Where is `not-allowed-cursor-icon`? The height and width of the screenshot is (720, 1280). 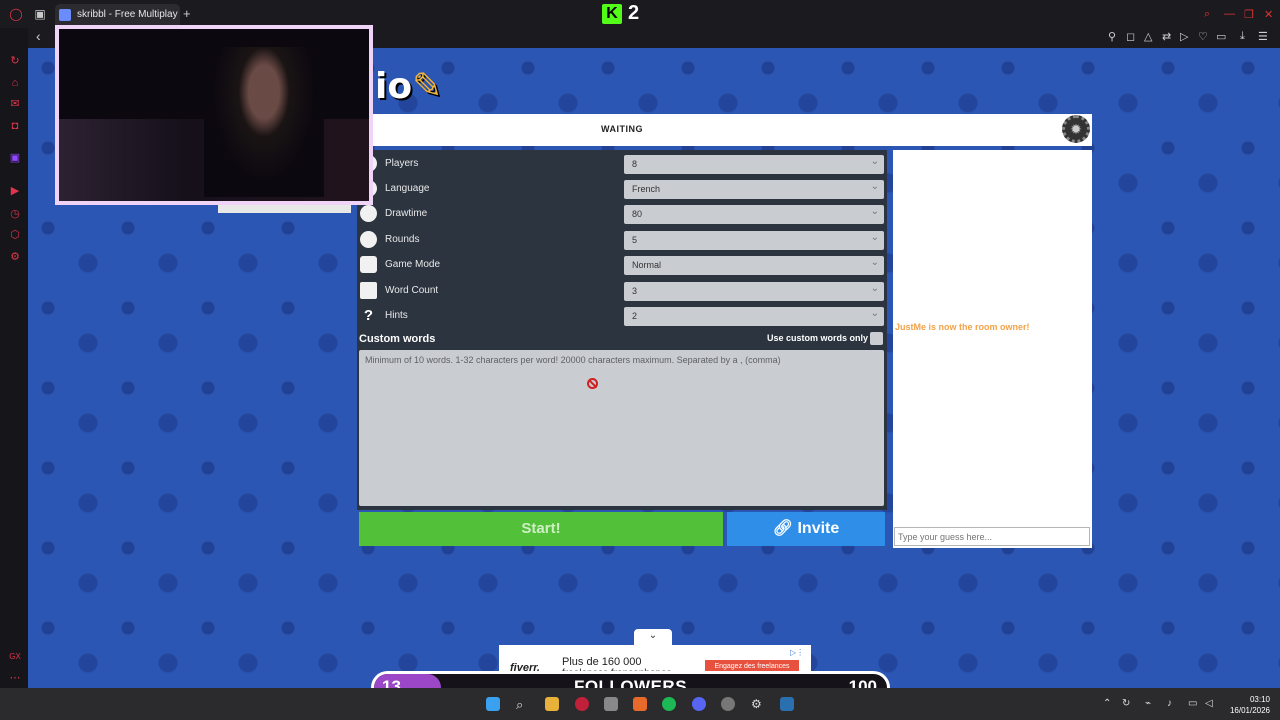
not-allowed-cursor-icon is located at coordinates (592, 383).